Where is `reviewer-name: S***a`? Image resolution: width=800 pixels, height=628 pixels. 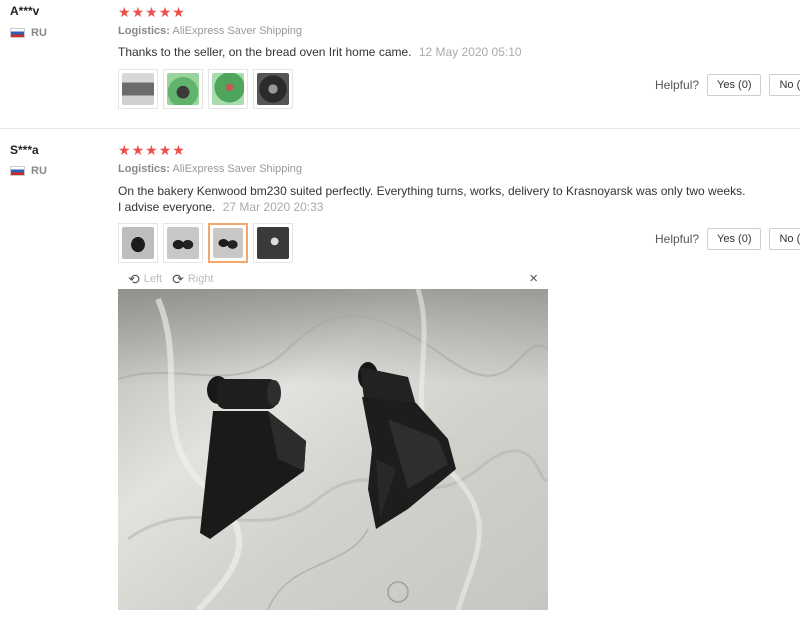
reviewer-name: S***a is located at coordinates (24, 150).